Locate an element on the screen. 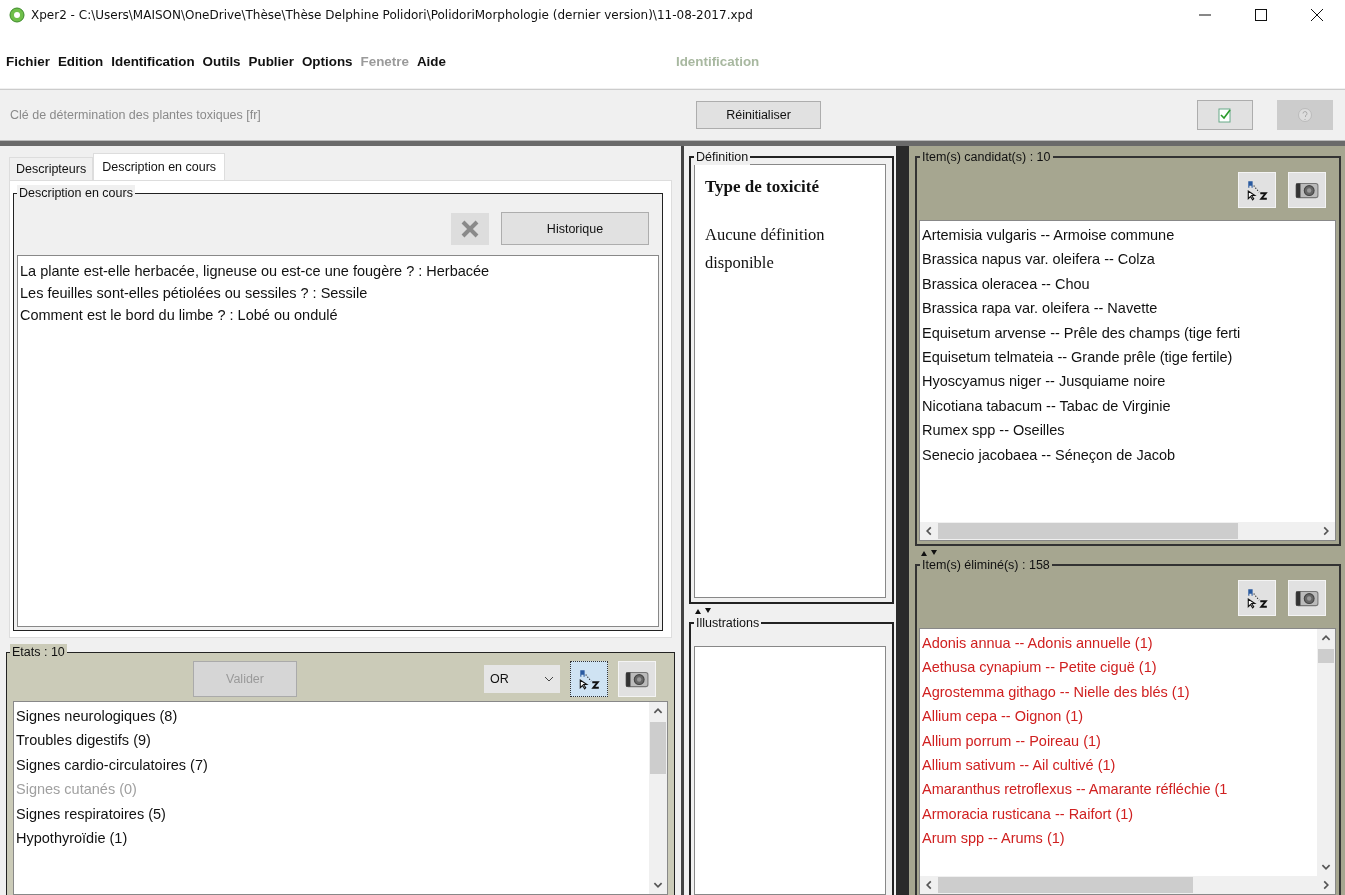  eliminated-item: Armoracia rusticana -- Raifort (1) is located at coordinates (1118, 814).